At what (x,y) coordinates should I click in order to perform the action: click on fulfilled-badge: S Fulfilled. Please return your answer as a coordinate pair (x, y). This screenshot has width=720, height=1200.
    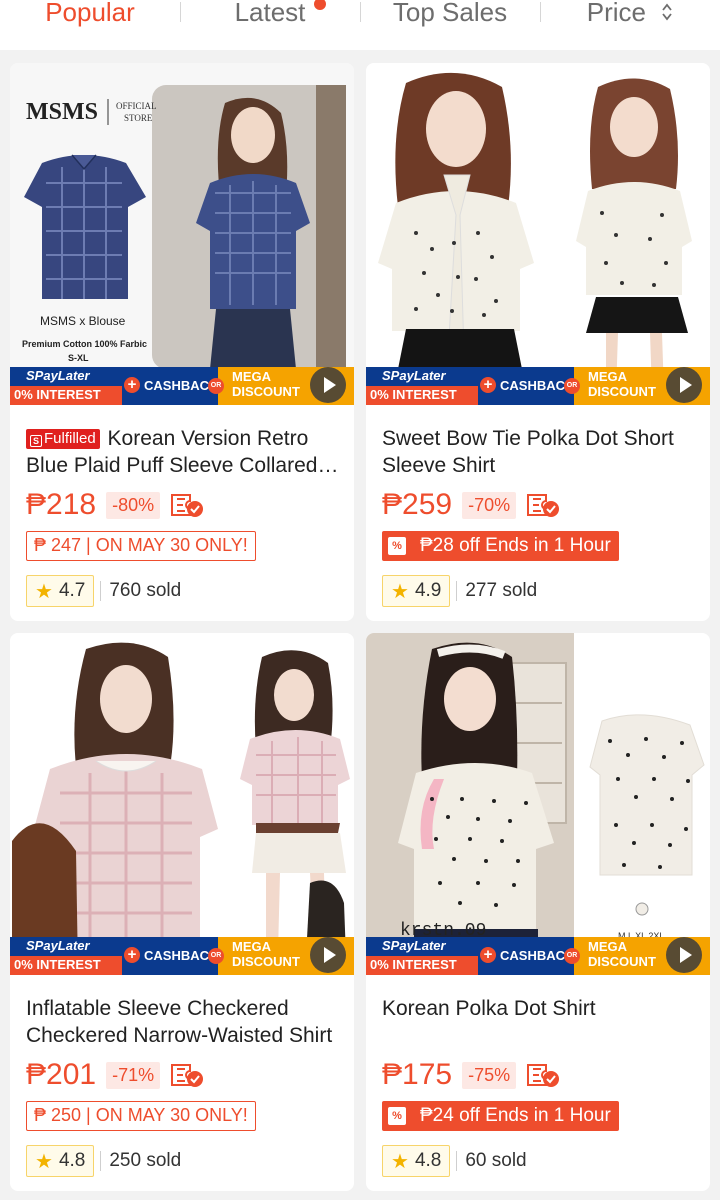
    Looking at the image, I should click on (63, 439).